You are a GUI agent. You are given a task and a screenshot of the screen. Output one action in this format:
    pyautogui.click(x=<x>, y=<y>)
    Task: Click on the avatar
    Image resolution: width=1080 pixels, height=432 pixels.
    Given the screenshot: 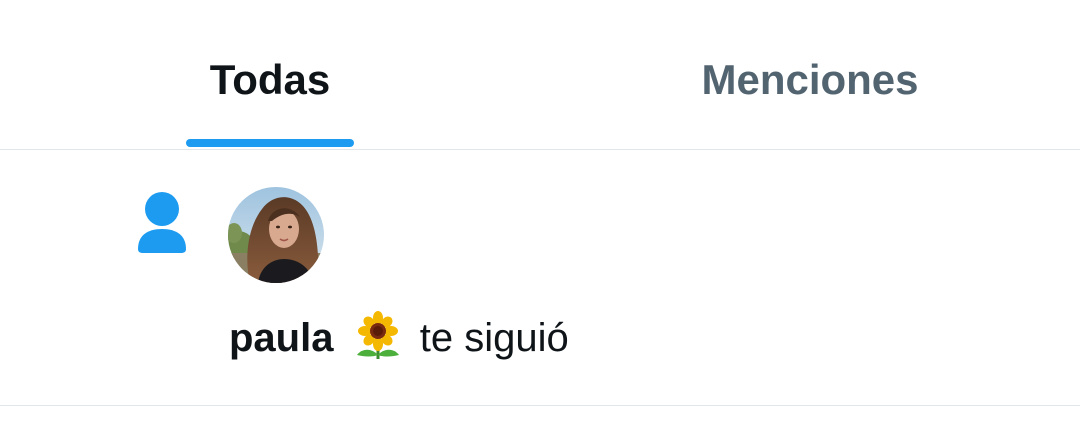 What is the action you would take?
    pyautogui.click(x=276, y=235)
    